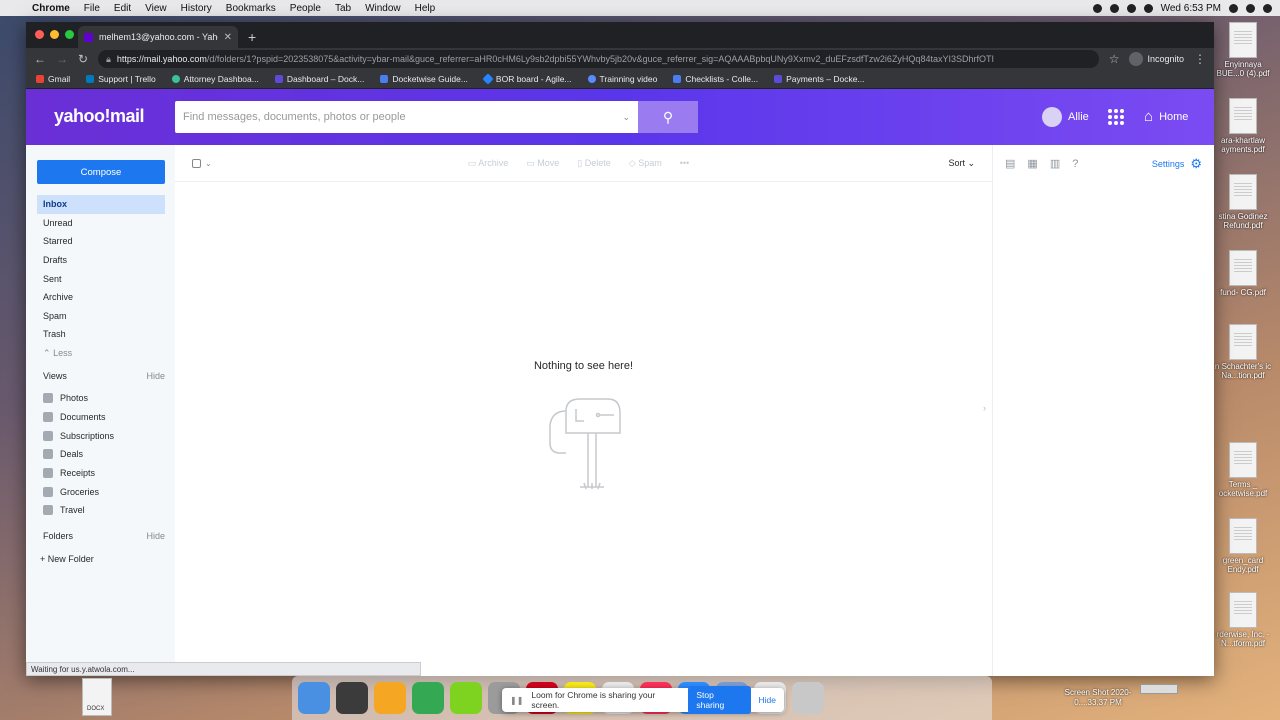  Describe the element at coordinates (1166, 116) in the screenshot. I see `home-link: ⌂ Home` at that location.